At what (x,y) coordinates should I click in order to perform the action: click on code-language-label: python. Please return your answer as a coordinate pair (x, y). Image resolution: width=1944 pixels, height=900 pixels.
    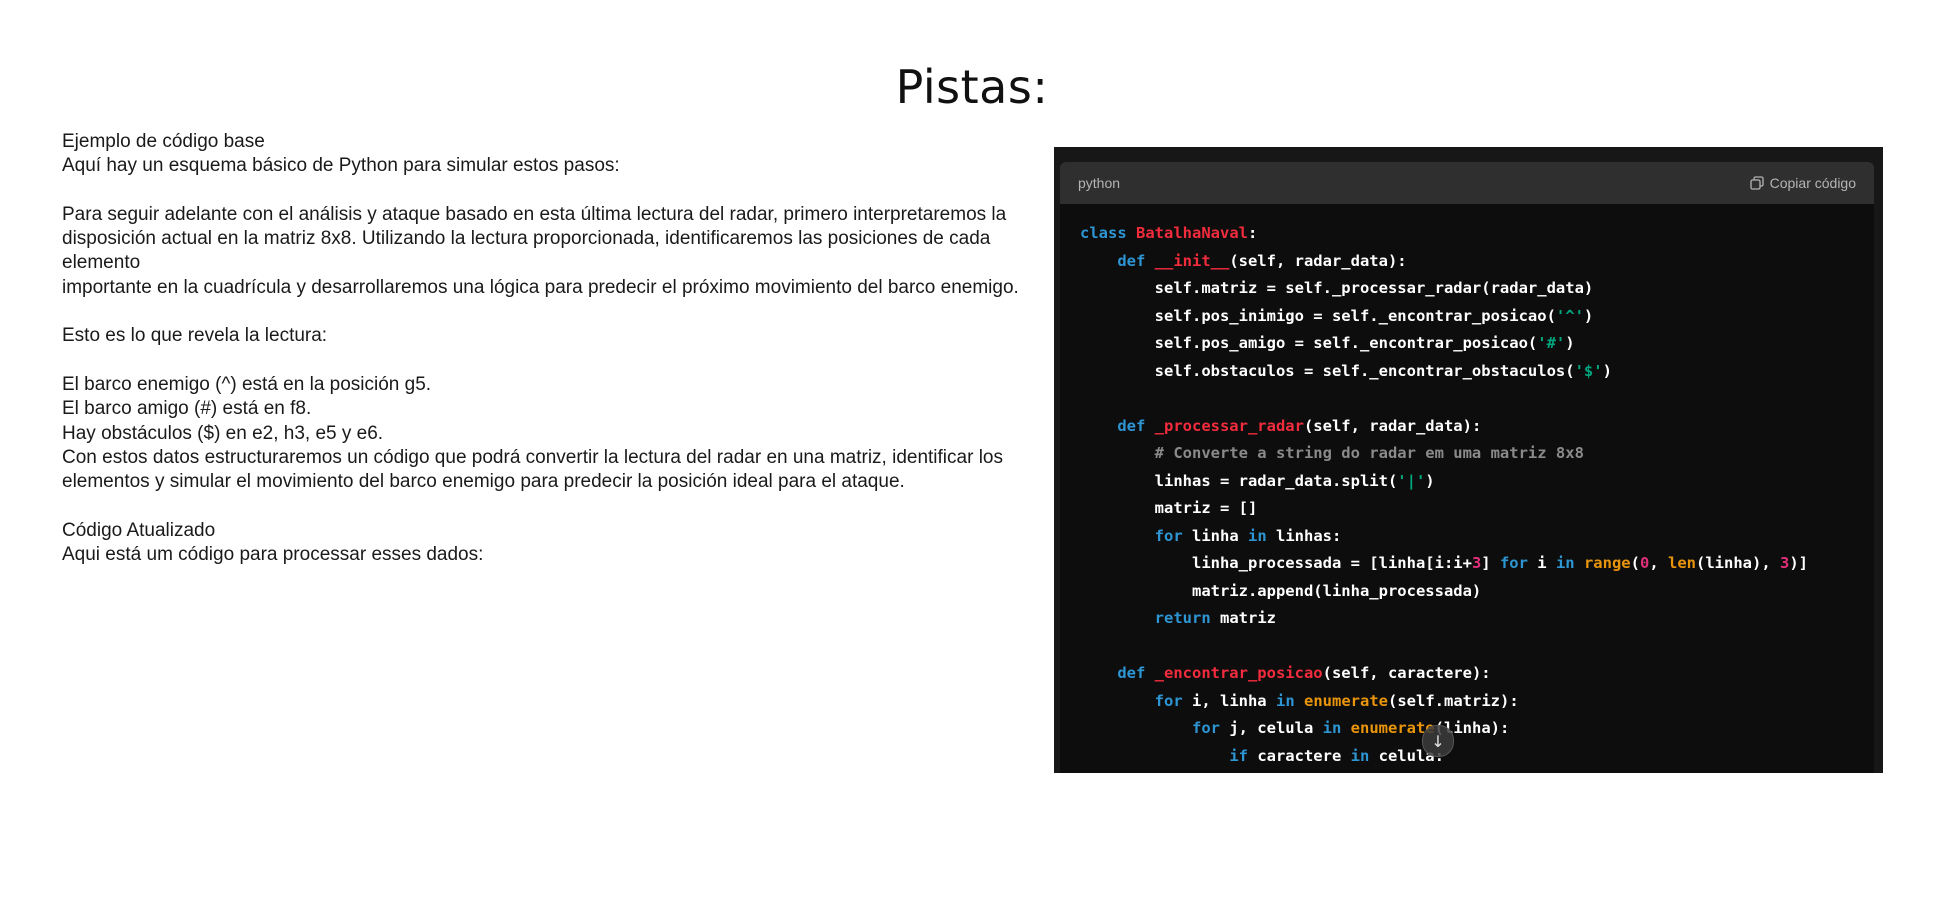
    Looking at the image, I should click on (1099, 183).